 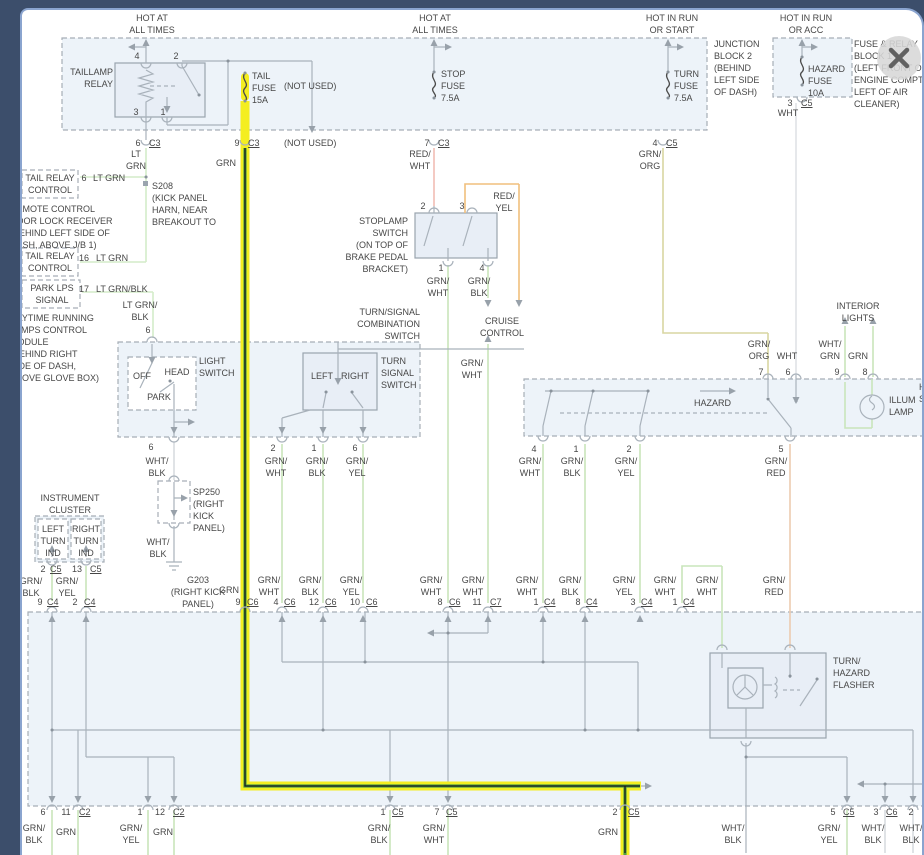 What do you see at coordinates (388, 324) in the screenshot?
I see `component-label-combination-switch: TURN/SIGNAL COMBINATION SWITCH` at bounding box center [388, 324].